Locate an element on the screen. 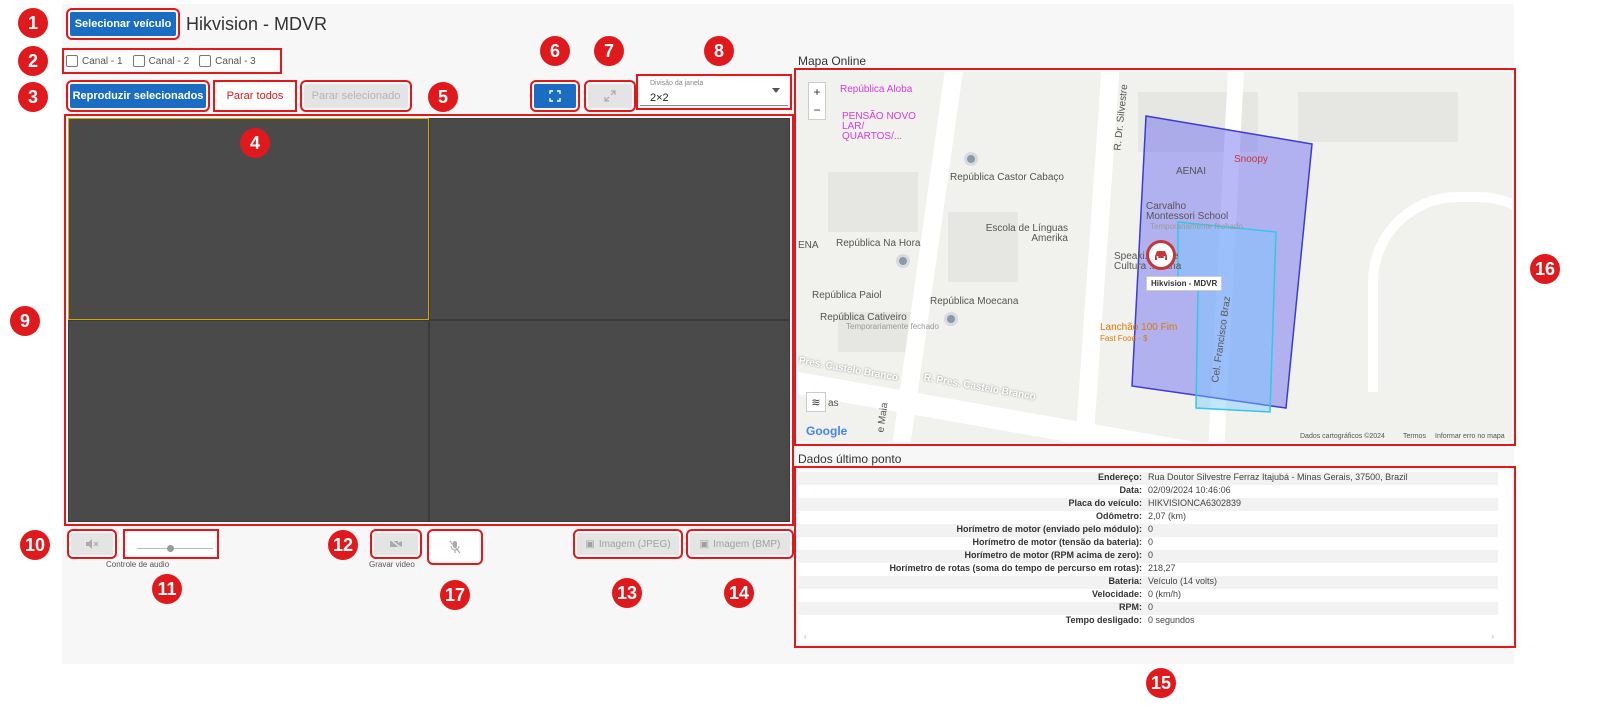 This screenshot has height=720, width=1600. table-row: Velocidade: 0 (km/h) is located at coordinates (1136, 594).